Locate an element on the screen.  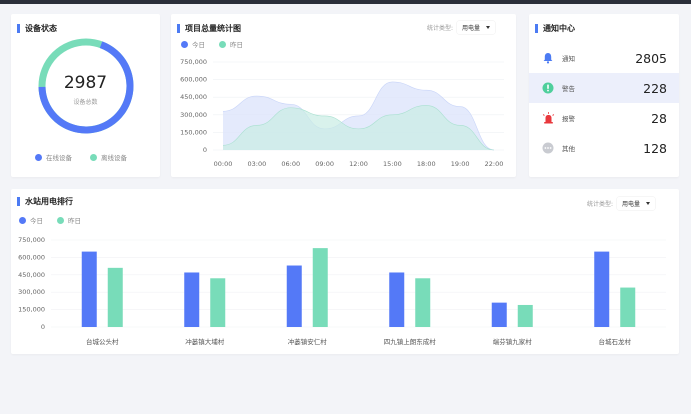
warning-value: 228 is located at coordinates (655, 88).